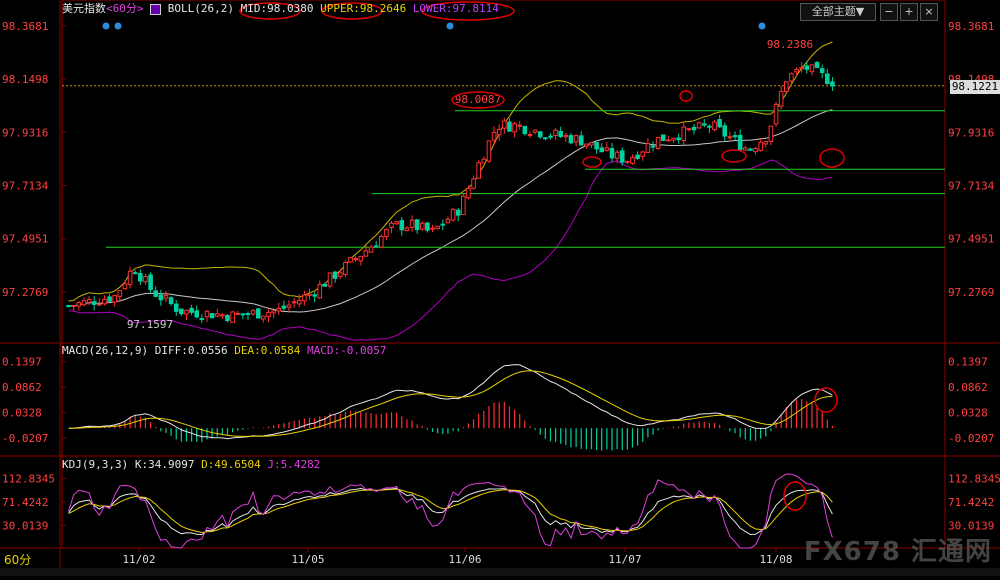 The height and width of the screenshot is (580, 1000). I want to click on price-axis-tick-label: 98.1498, so click(25, 79).